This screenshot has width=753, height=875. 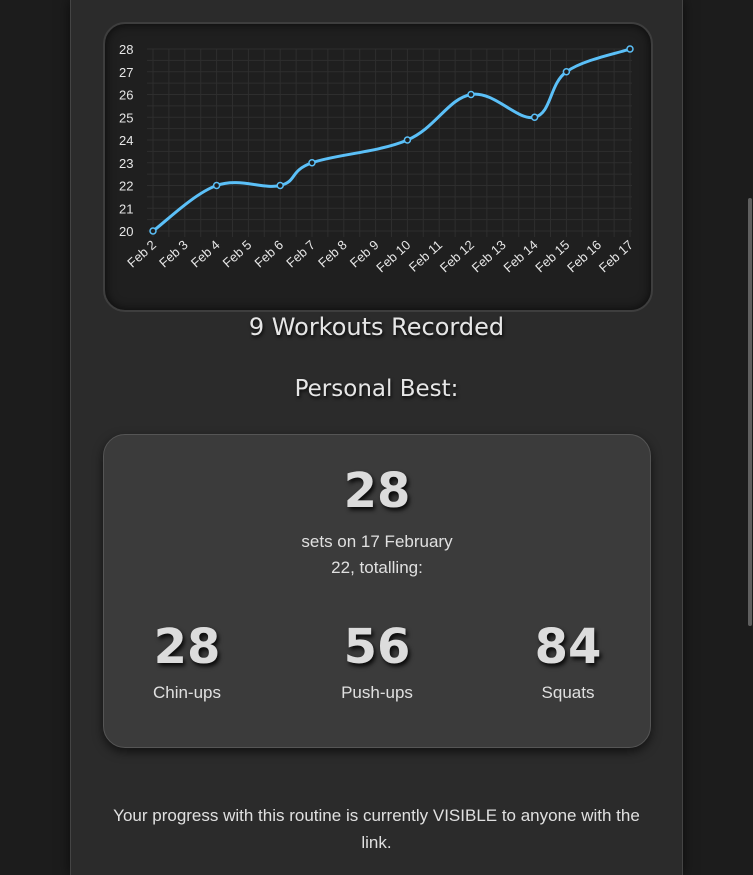 What do you see at coordinates (552, 256) in the screenshot?
I see `x-tick-label: Feb 15` at bounding box center [552, 256].